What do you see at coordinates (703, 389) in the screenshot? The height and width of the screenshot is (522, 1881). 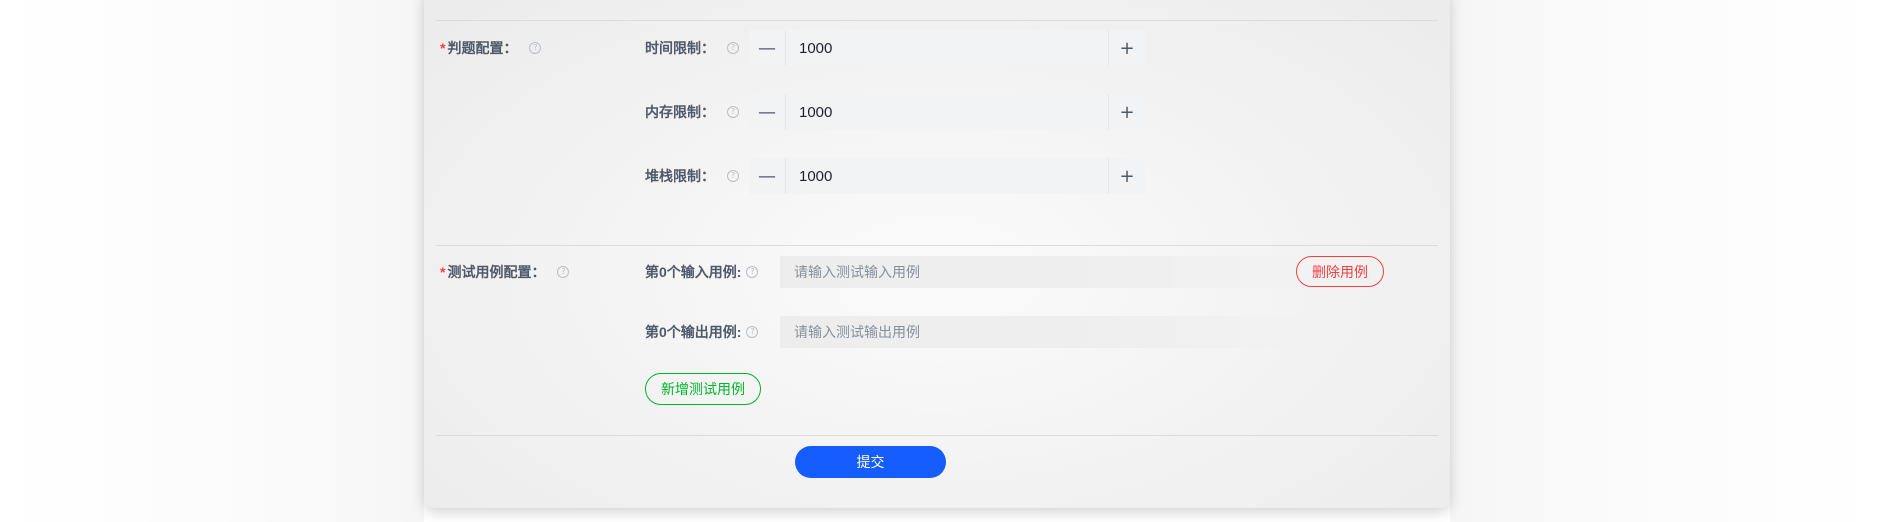 I see `add-test-case-button: 新增测试用例` at bounding box center [703, 389].